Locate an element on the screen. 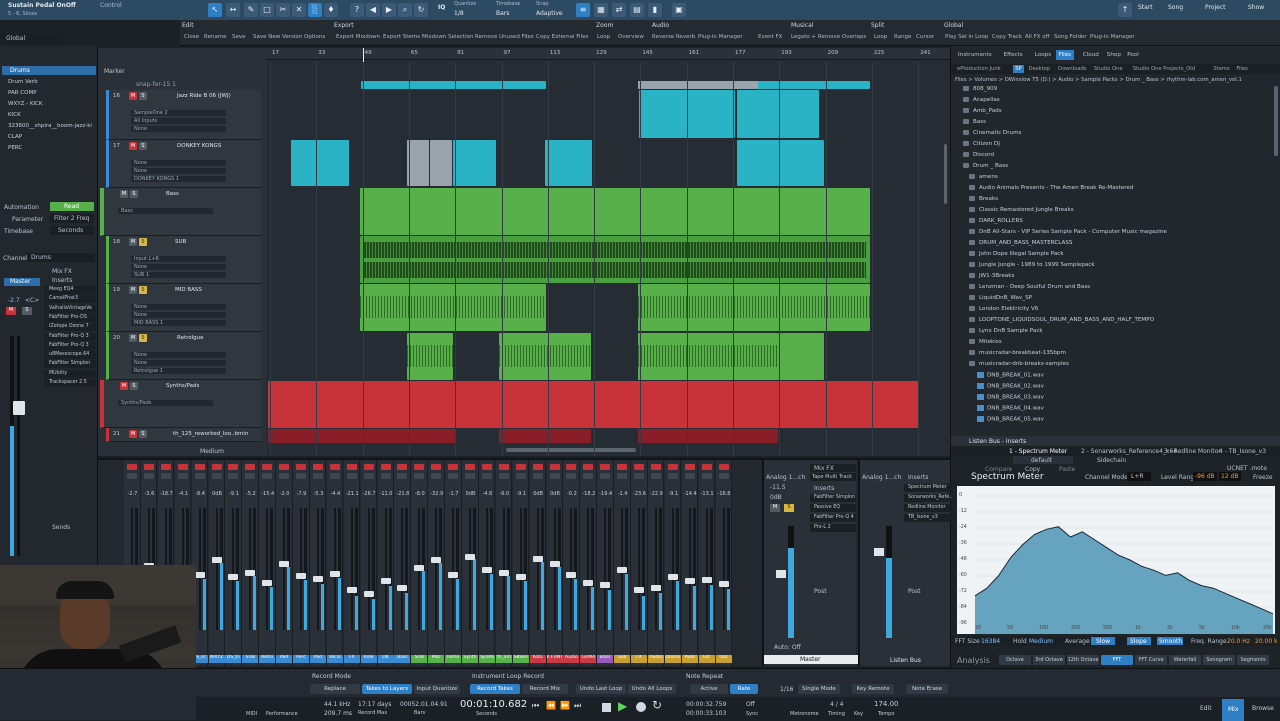 The height and width of the screenshot is (721, 1280). copy-external-files-button: Copy External Files is located at coordinates (562, 37).